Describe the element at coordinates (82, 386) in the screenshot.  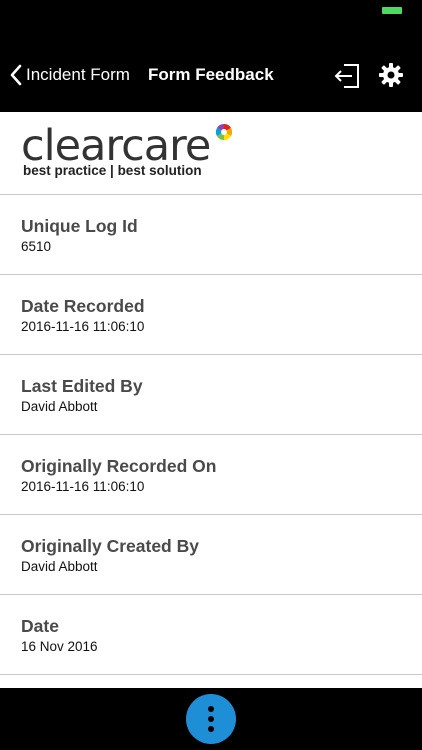
I see `field-label: Last Edited By` at that location.